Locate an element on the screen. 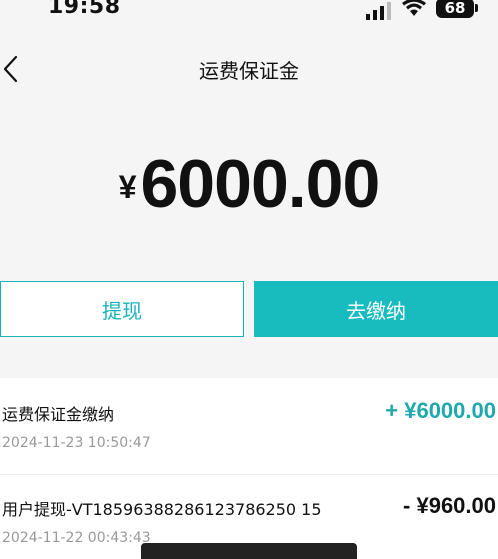  record-amount: - ¥960.00 is located at coordinates (449, 505).